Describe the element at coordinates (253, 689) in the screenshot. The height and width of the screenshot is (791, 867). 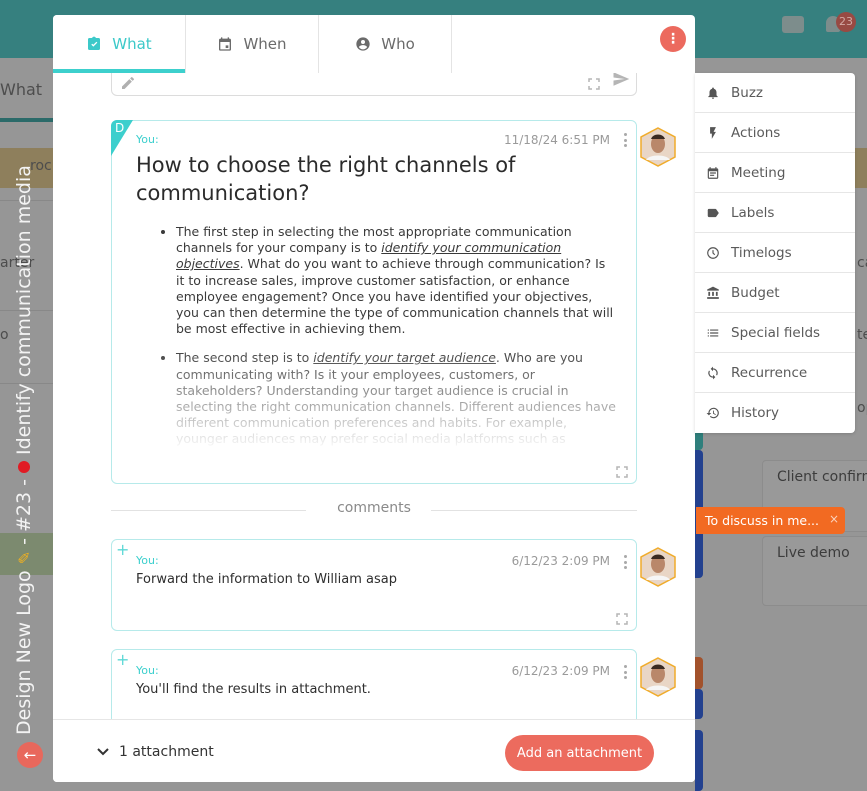
I see `comment-text: You'll find the results in attachment.` at that location.